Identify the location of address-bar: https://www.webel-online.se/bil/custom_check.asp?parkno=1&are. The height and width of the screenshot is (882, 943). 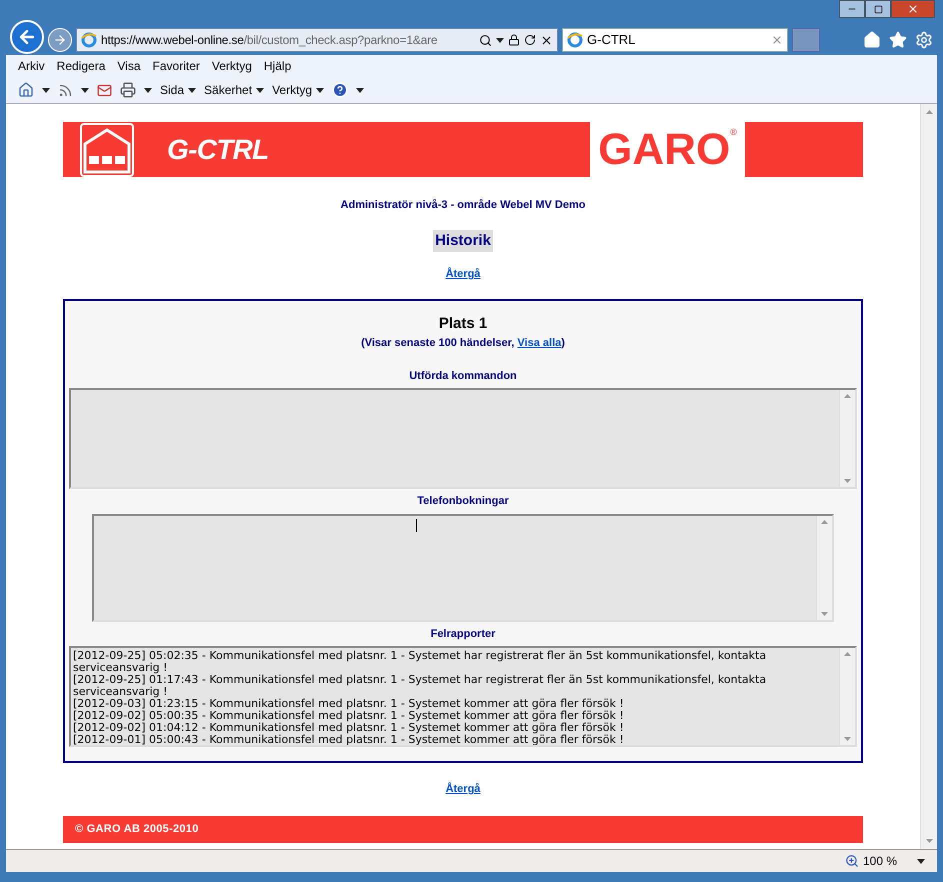
(317, 40).